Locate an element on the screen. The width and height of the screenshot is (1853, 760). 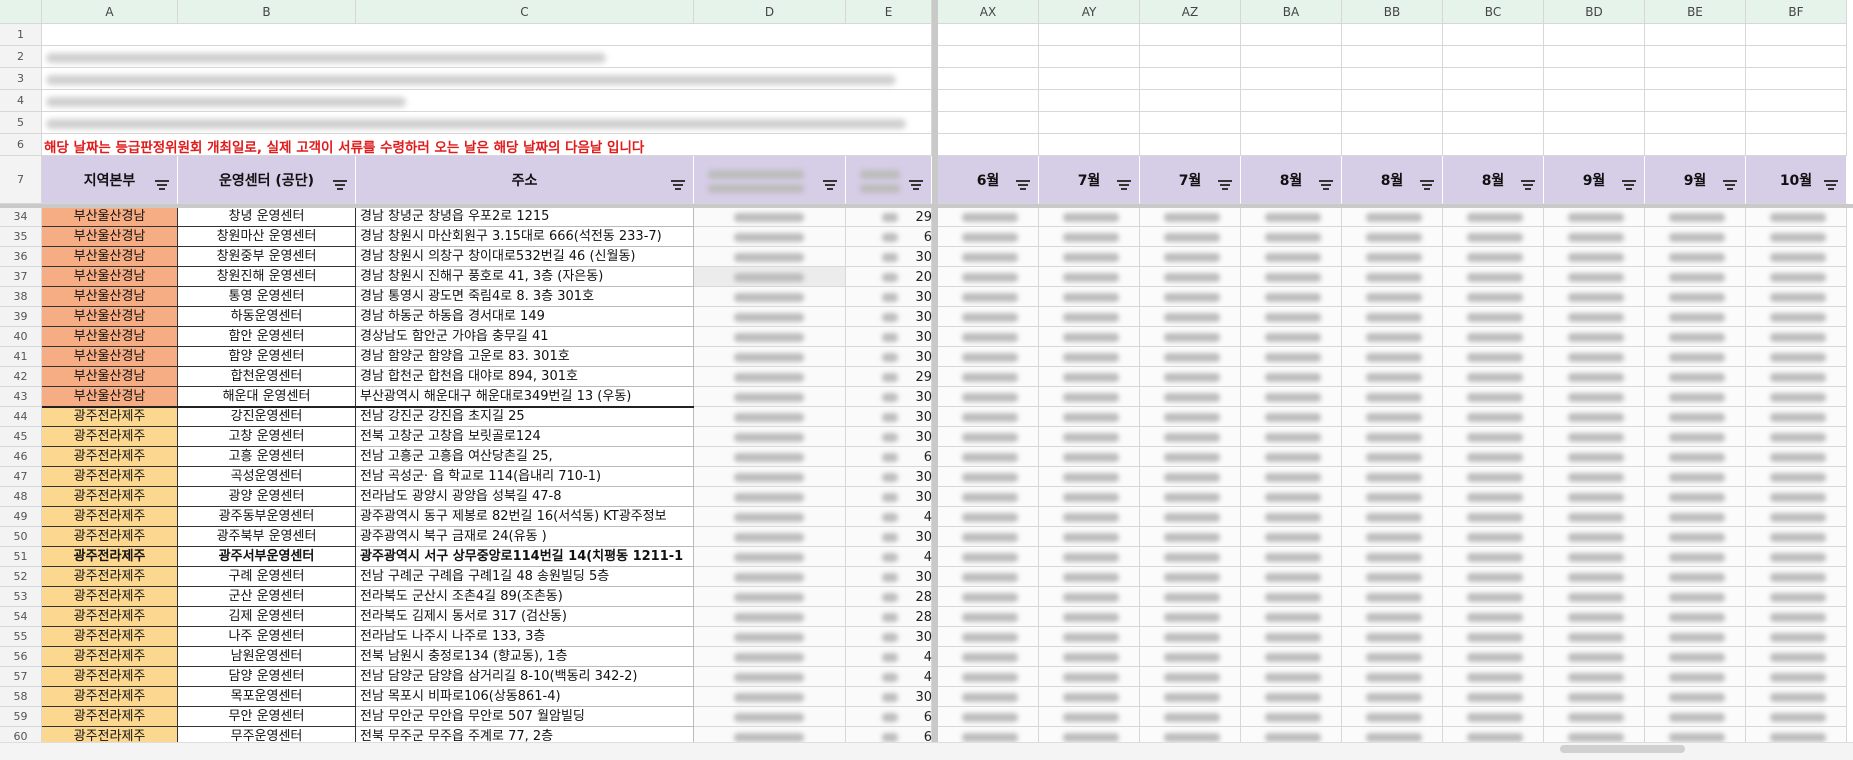
header-month: 8월 is located at coordinates (1291, 180).